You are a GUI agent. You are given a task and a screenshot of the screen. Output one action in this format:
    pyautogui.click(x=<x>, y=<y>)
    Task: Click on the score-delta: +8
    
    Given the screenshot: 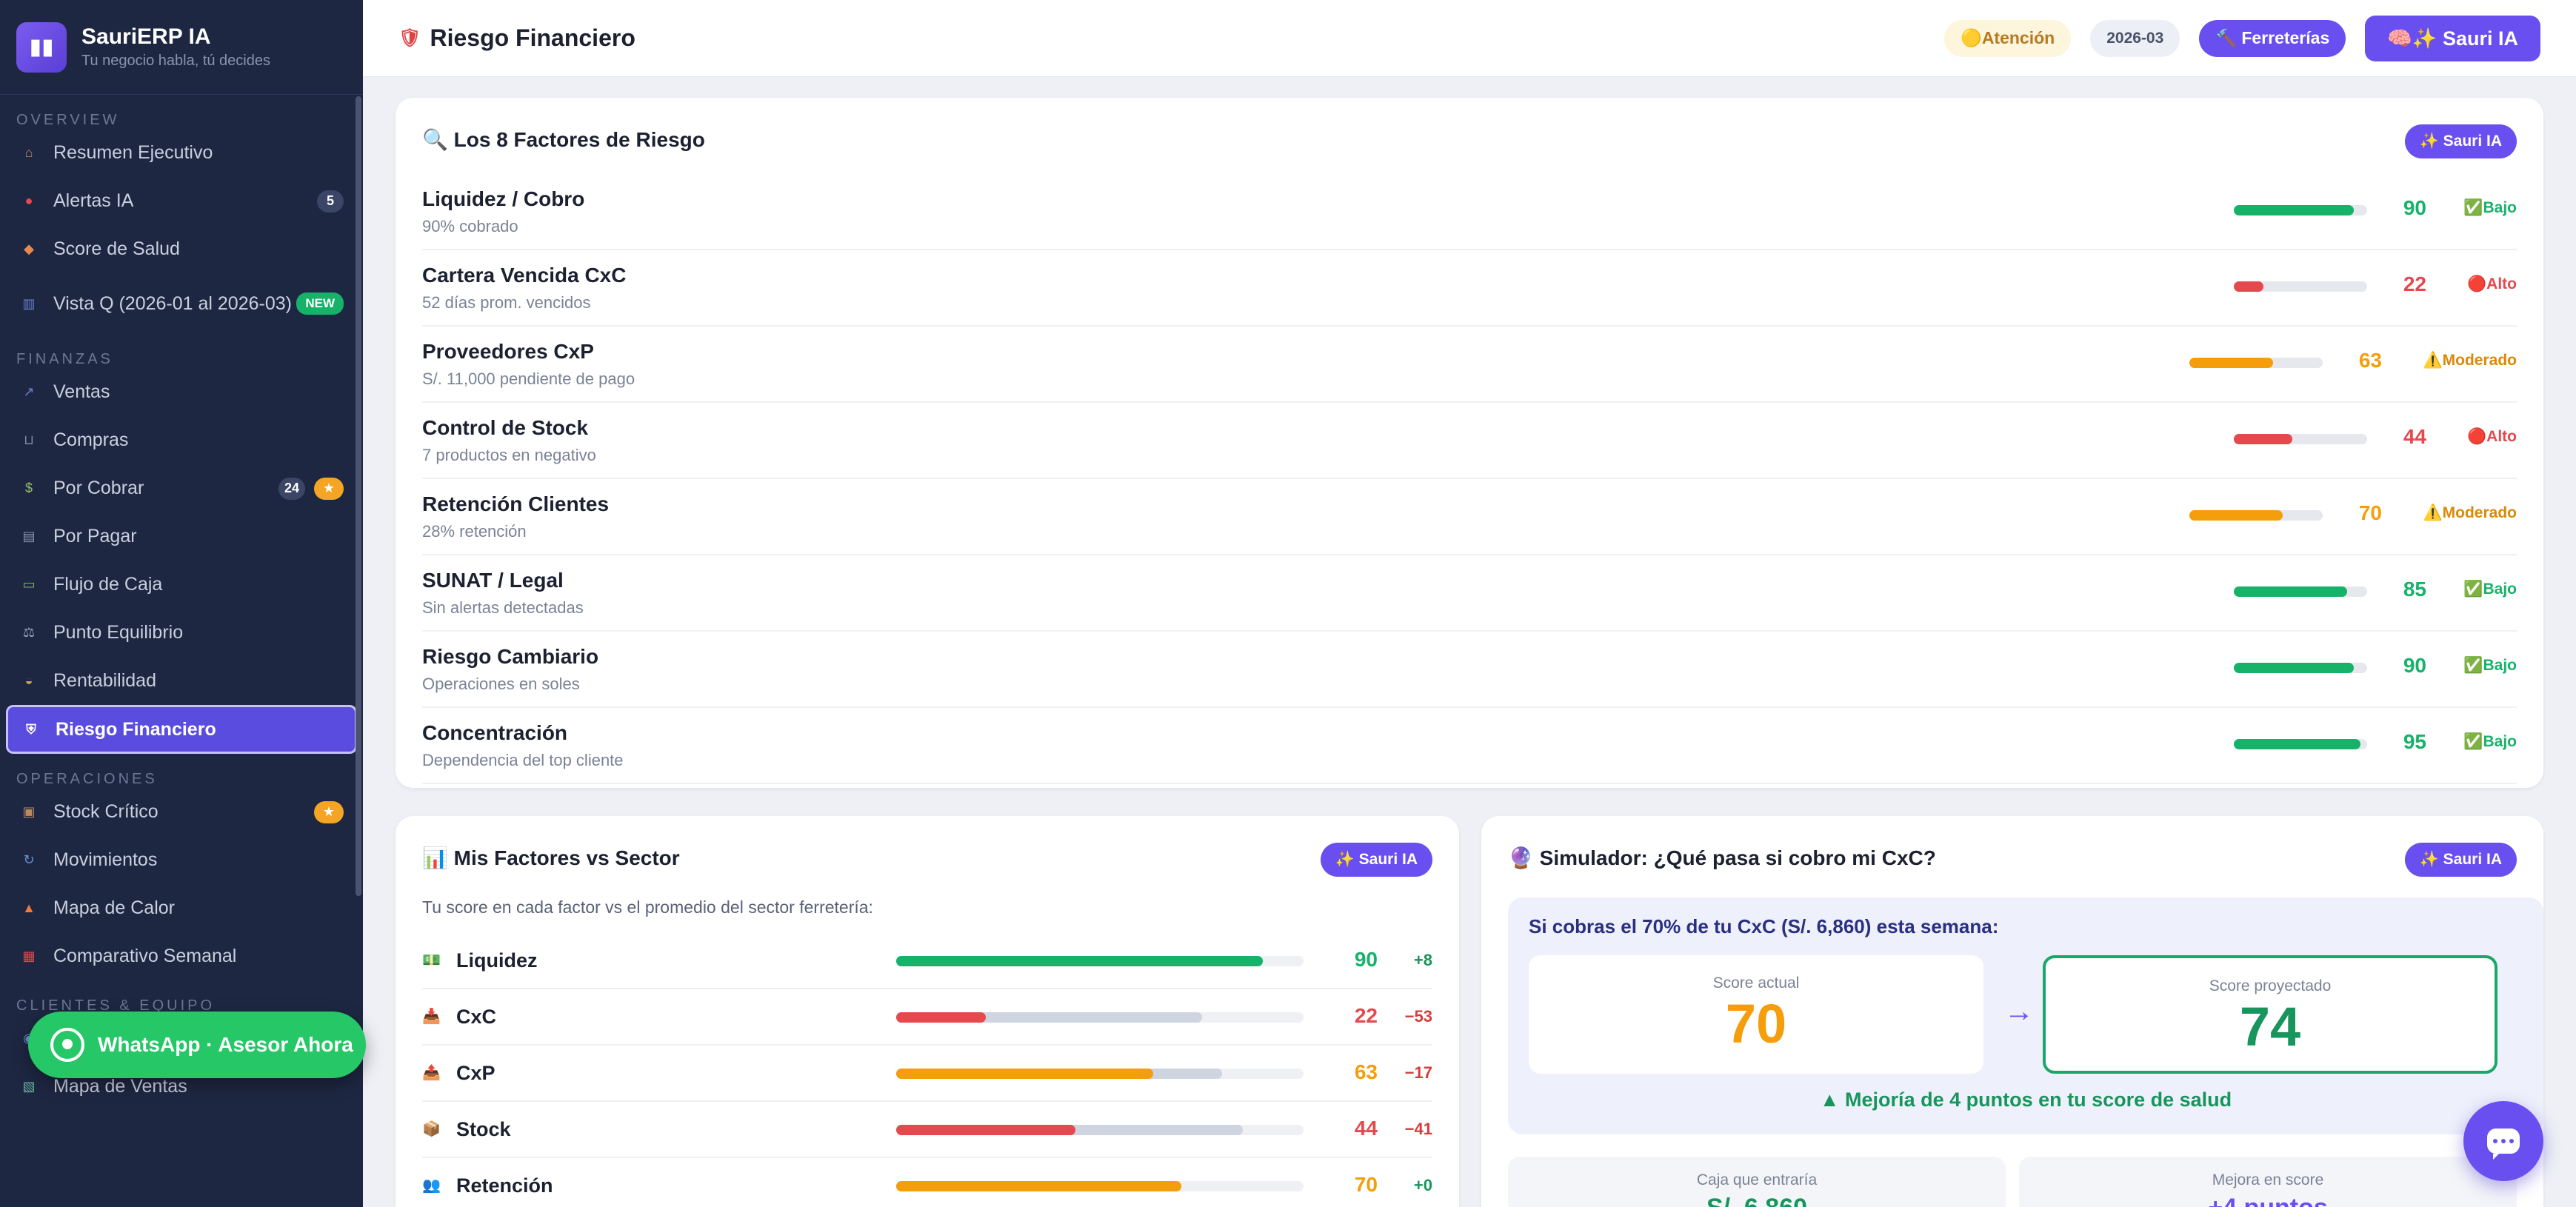 What is the action you would take?
    pyautogui.click(x=1422, y=960)
    